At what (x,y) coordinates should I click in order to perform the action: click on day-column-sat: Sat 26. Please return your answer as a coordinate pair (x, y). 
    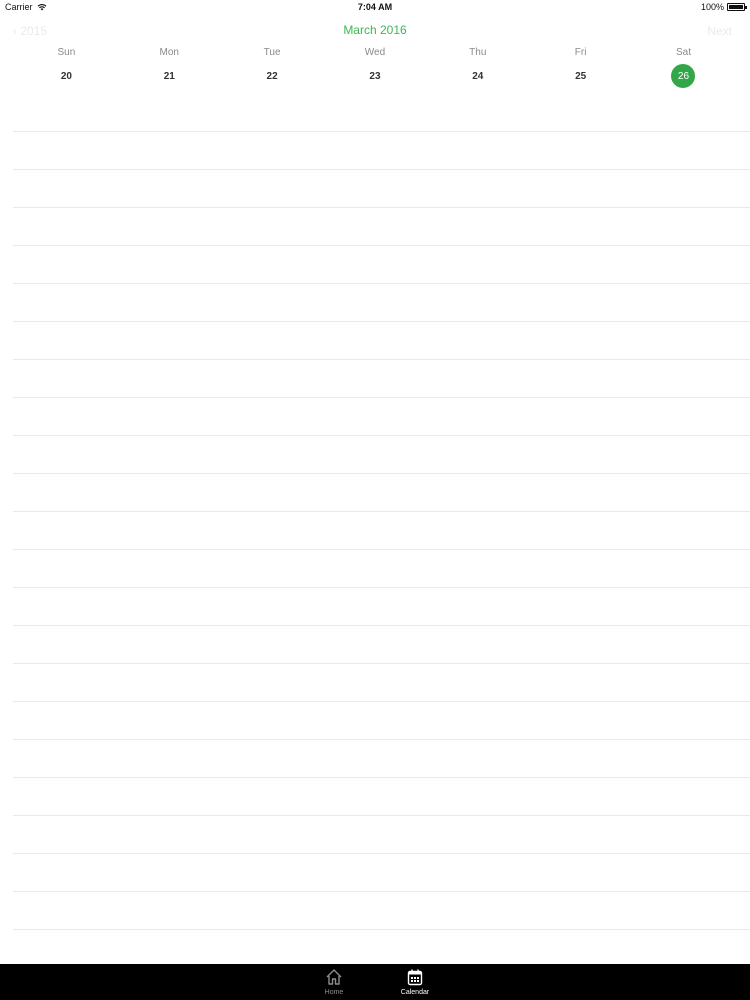
    Looking at the image, I should click on (683, 66).